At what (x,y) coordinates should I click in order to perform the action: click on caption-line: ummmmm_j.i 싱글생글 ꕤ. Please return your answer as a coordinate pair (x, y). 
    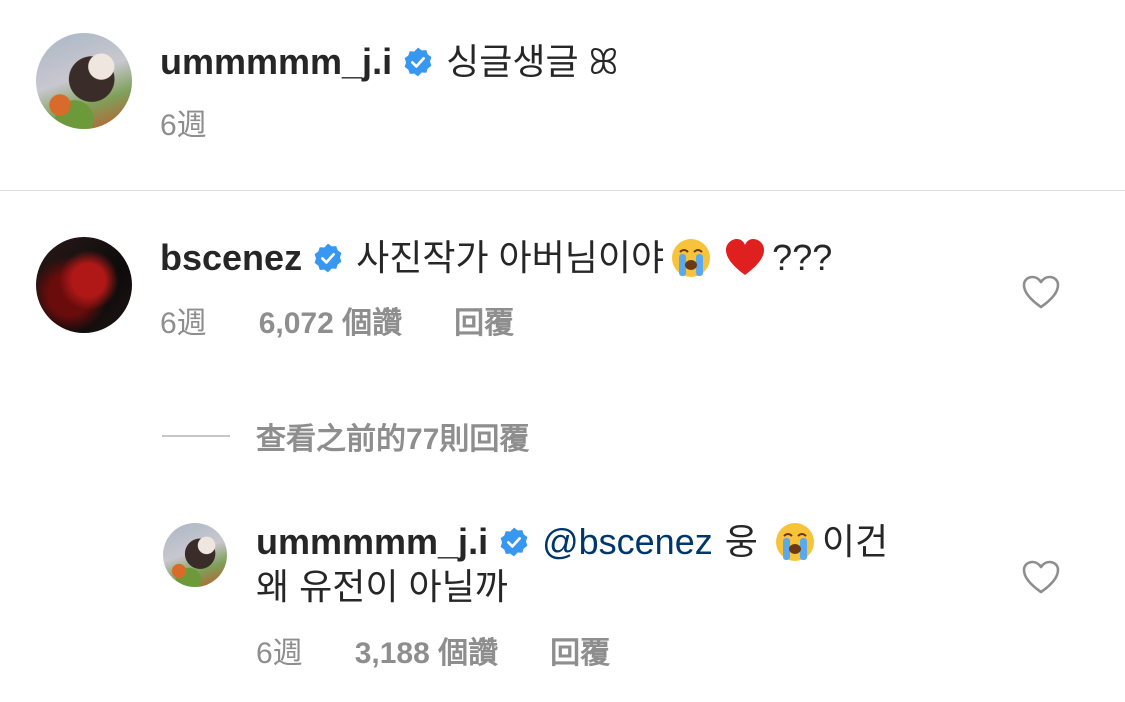
    Looking at the image, I should click on (389, 62).